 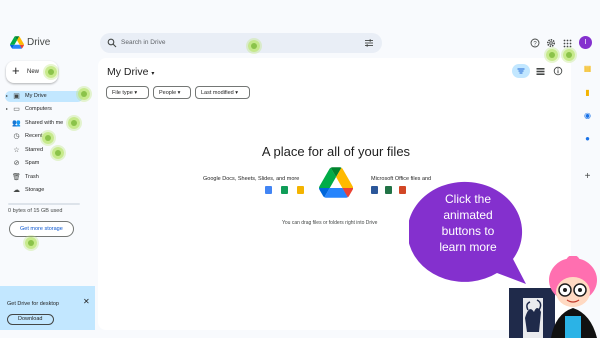 I want to click on filter-file-type: File type ▾, so click(x=127, y=92).